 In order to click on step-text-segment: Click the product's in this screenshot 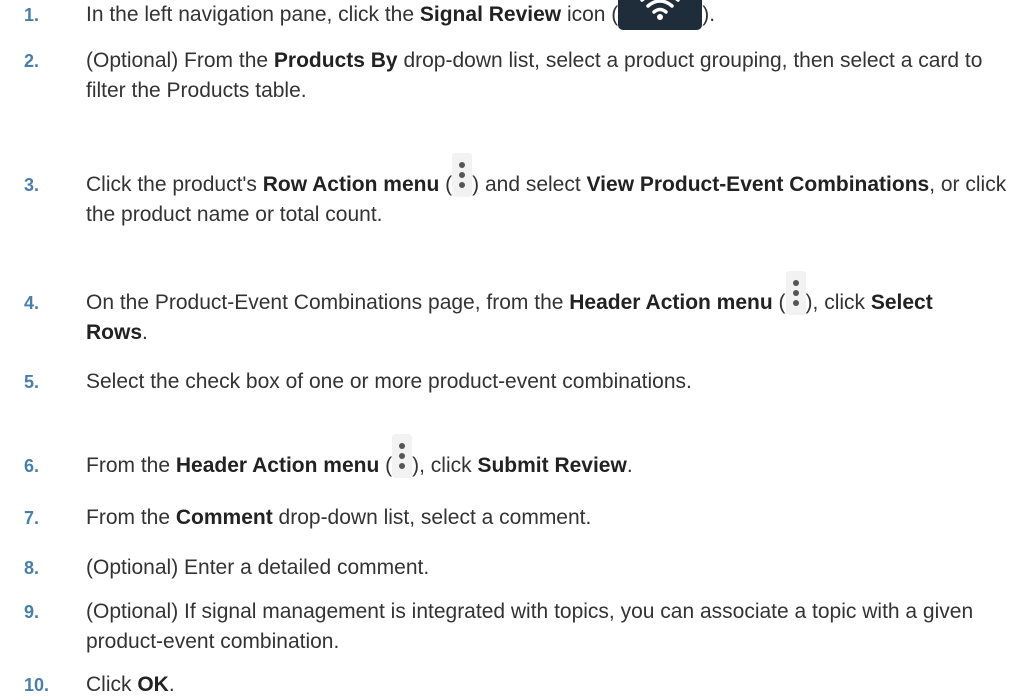, I will do `click(174, 184)`.